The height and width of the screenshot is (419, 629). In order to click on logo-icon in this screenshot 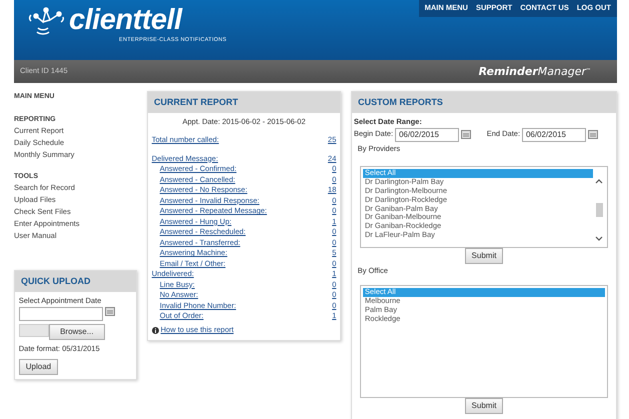, I will do `click(46, 21)`.